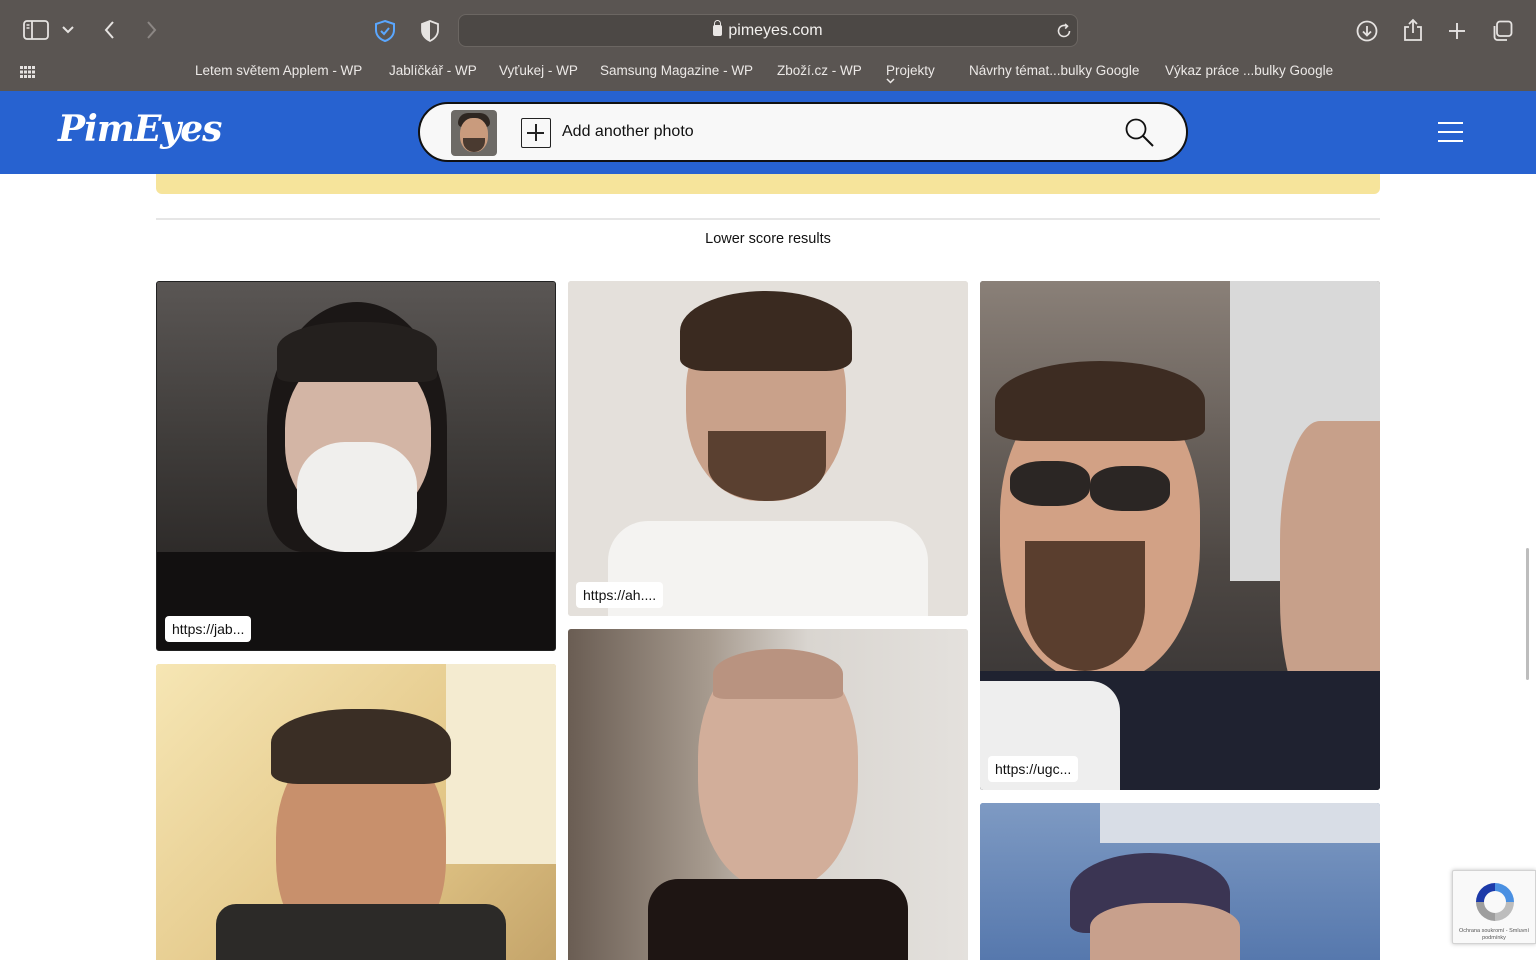  Describe the element at coordinates (775, 30) in the screenshot. I see `url-label: pimeyes.com` at that location.